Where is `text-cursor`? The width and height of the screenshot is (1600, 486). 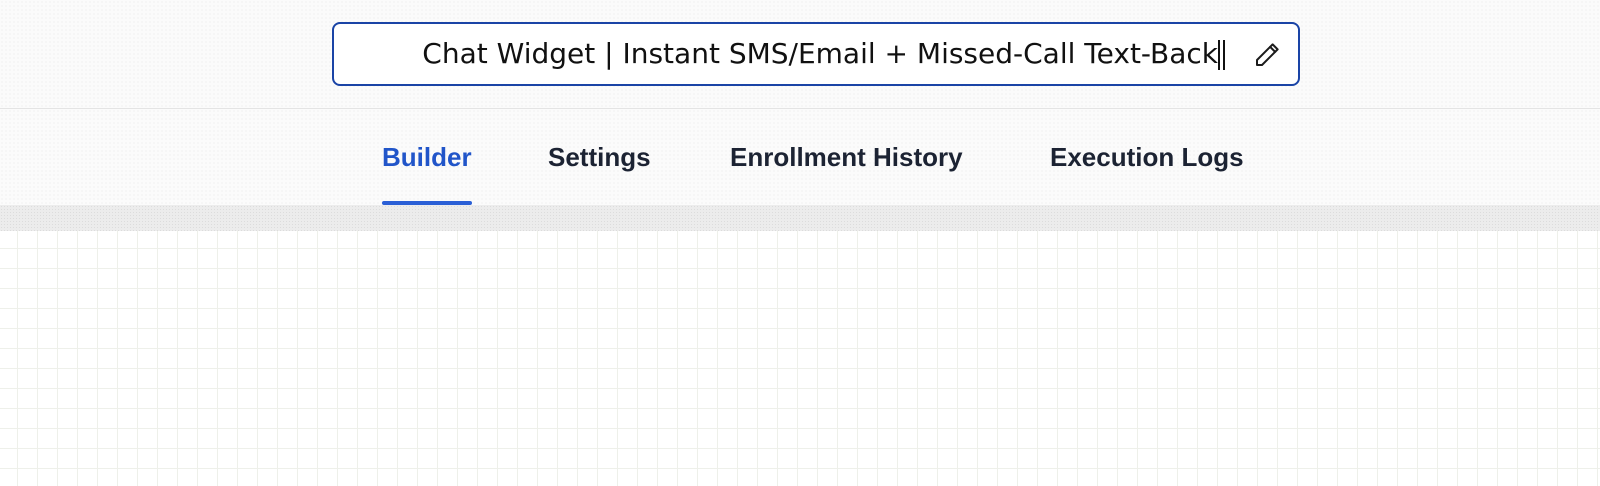 text-cursor is located at coordinates (1219, 55).